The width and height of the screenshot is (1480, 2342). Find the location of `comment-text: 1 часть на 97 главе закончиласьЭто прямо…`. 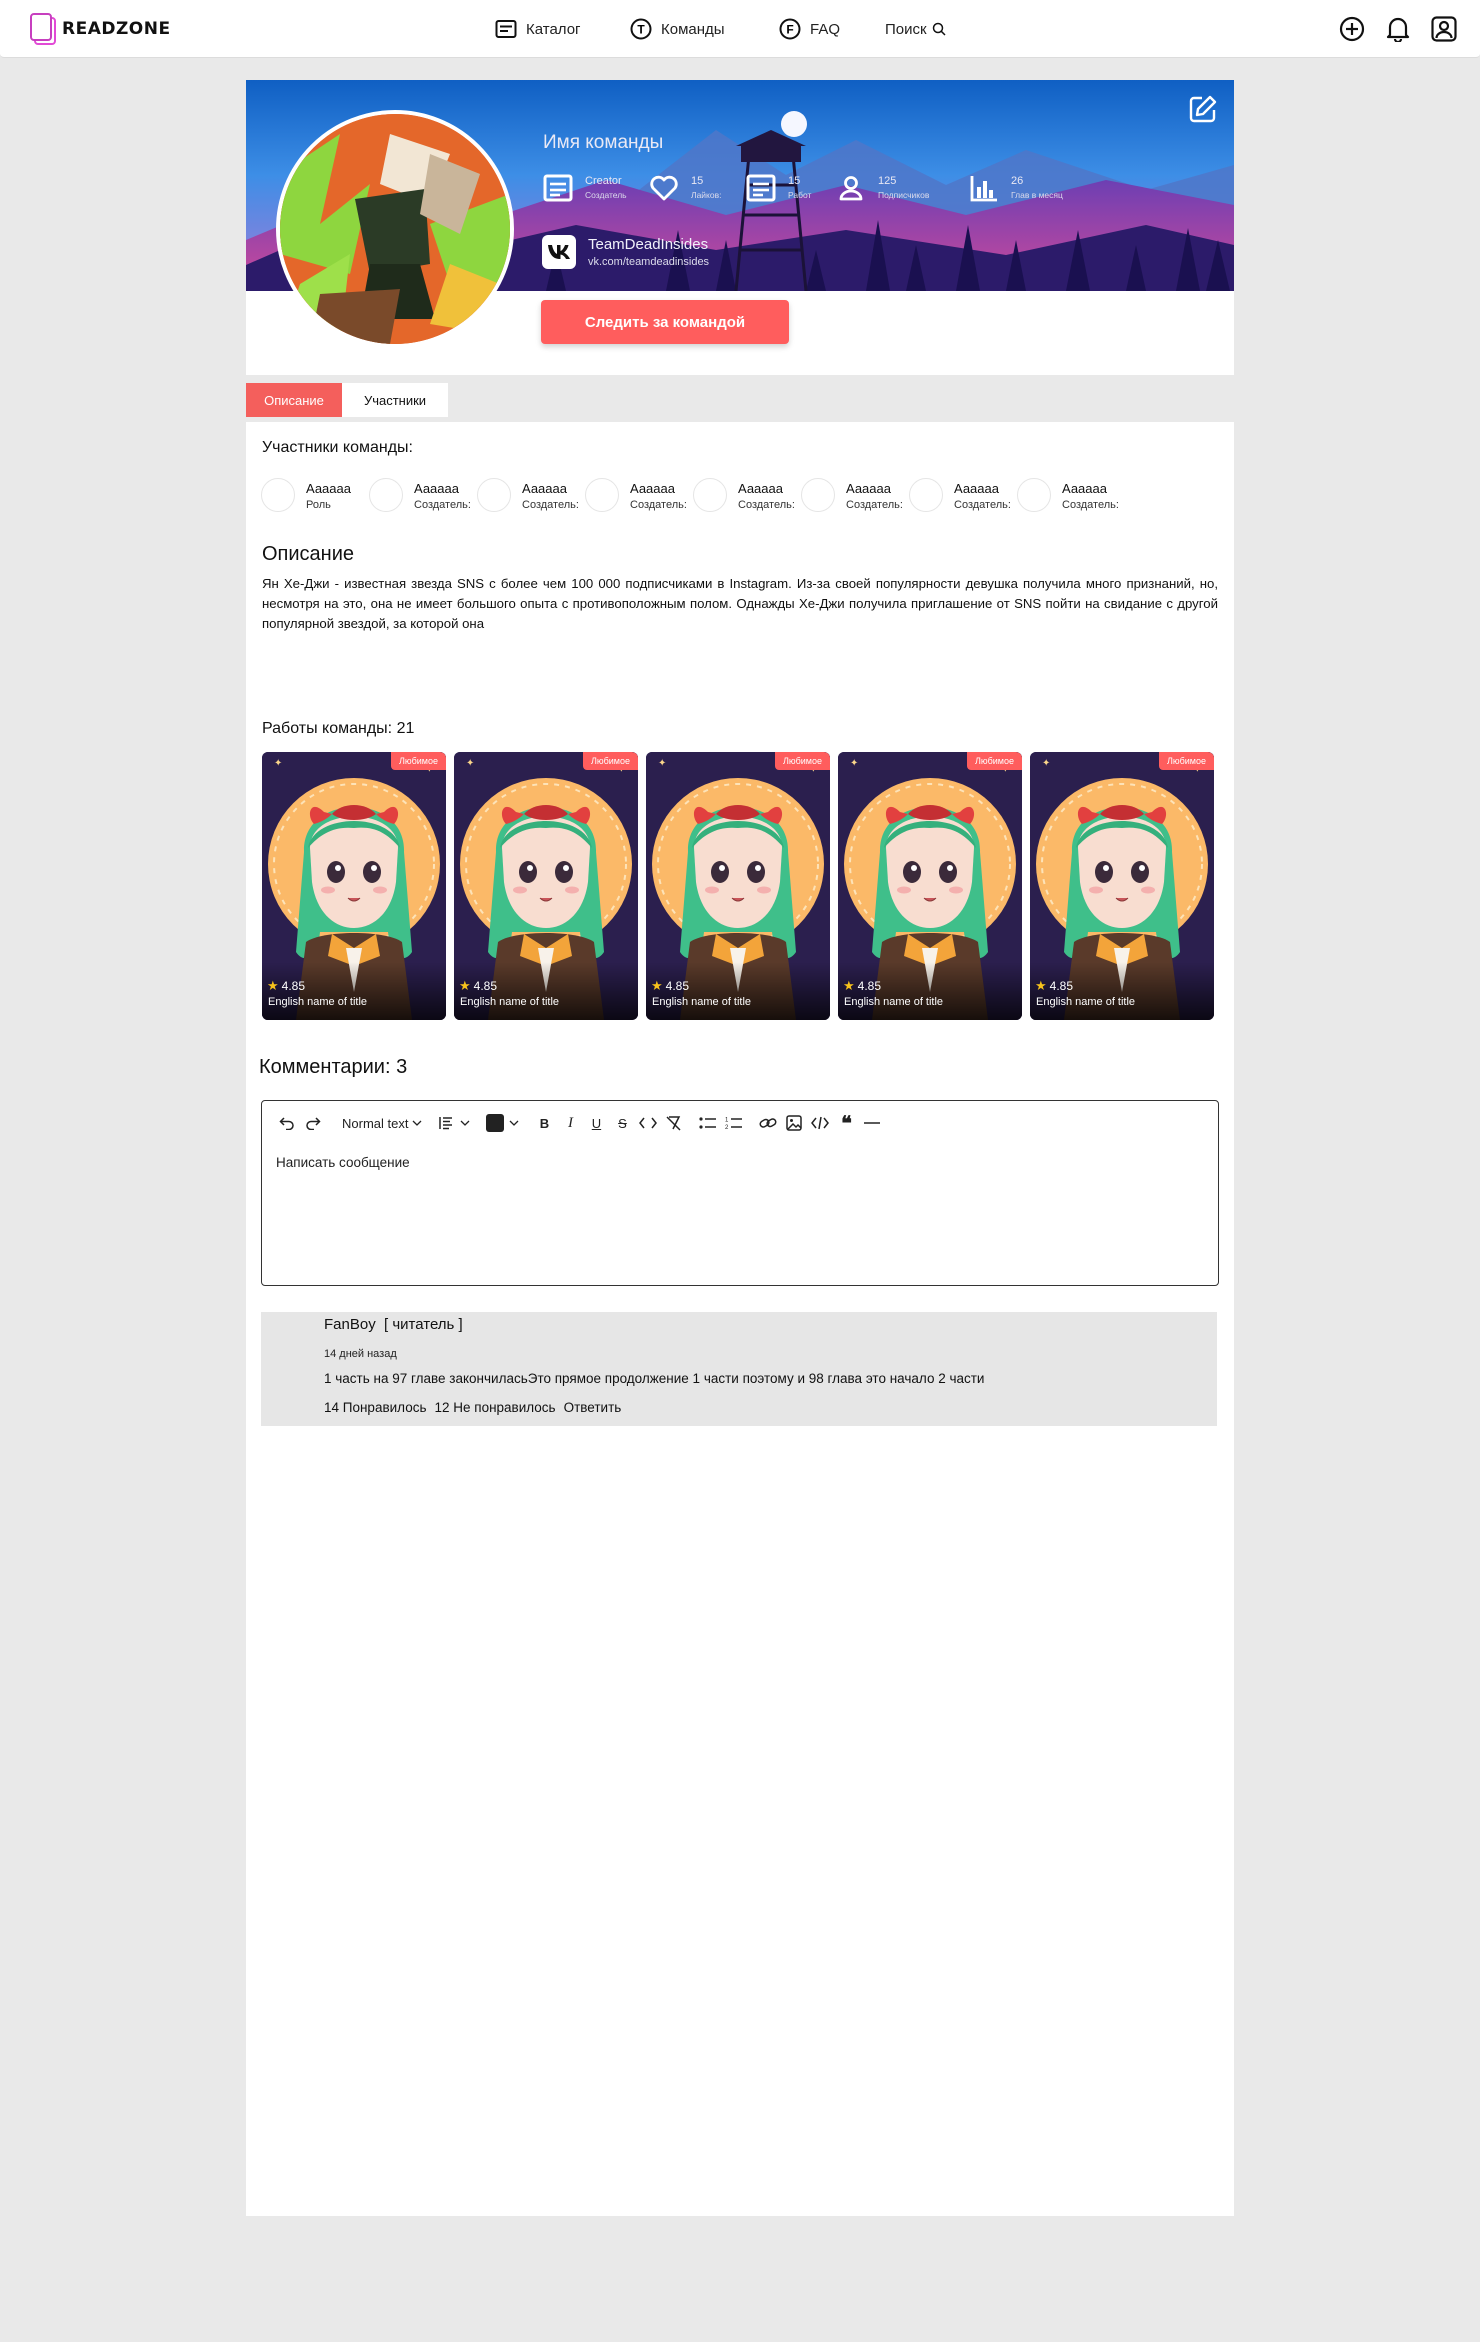

comment-text: 1 часть на 97 главе закончиласьЭто прямо… is located at coordinates (654, 1378).